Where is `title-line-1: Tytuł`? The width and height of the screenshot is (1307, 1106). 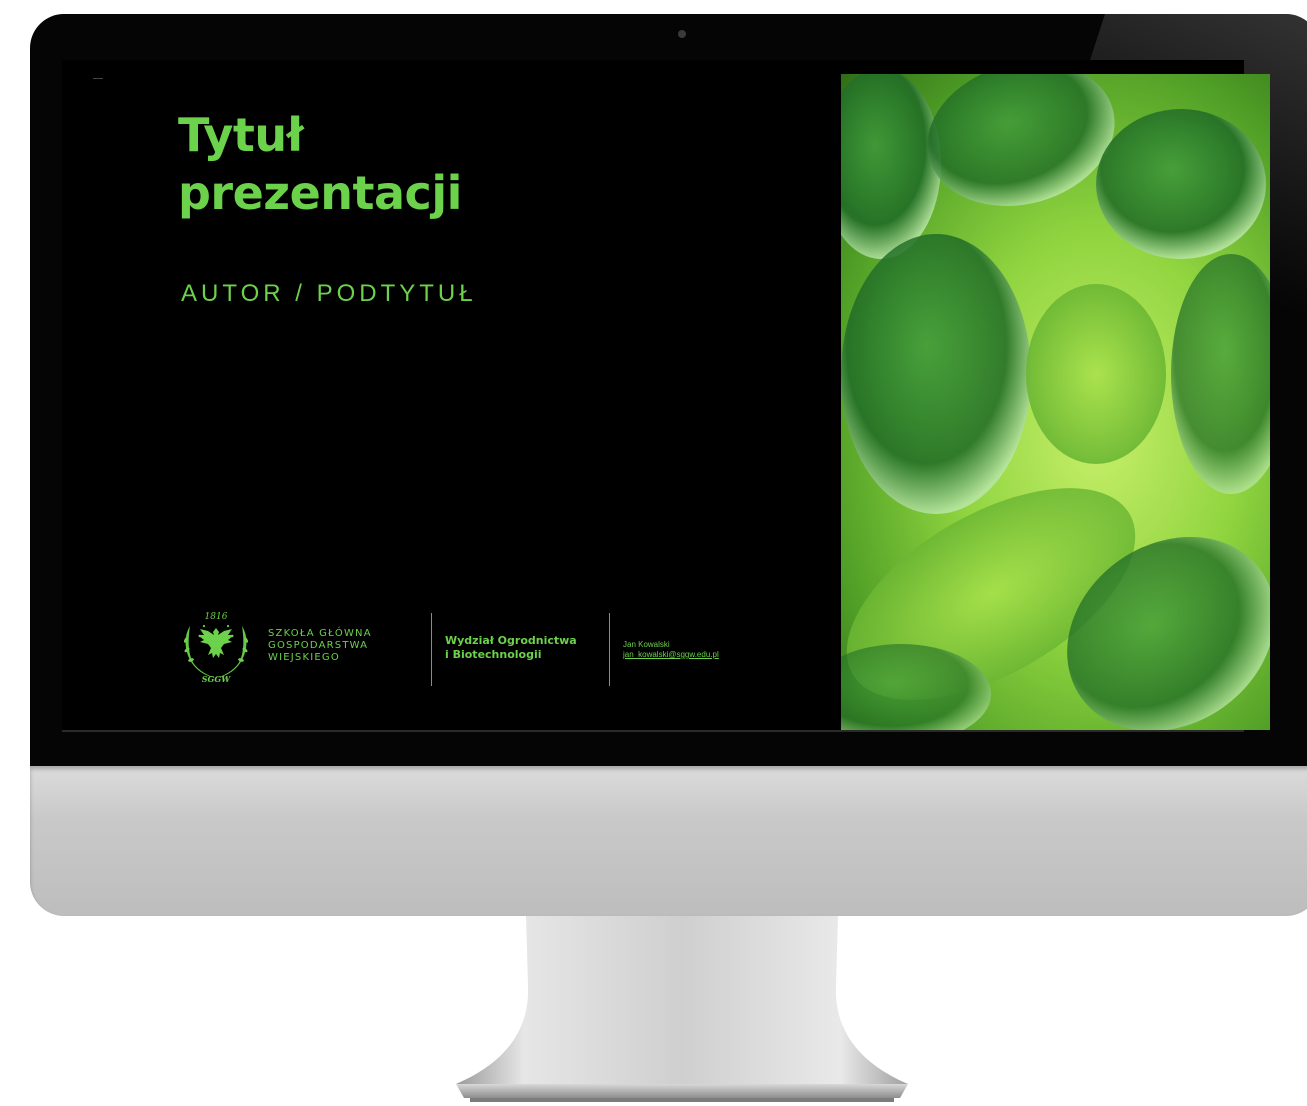
title-line-1: Tytuł is located at coordinates (241, 135).